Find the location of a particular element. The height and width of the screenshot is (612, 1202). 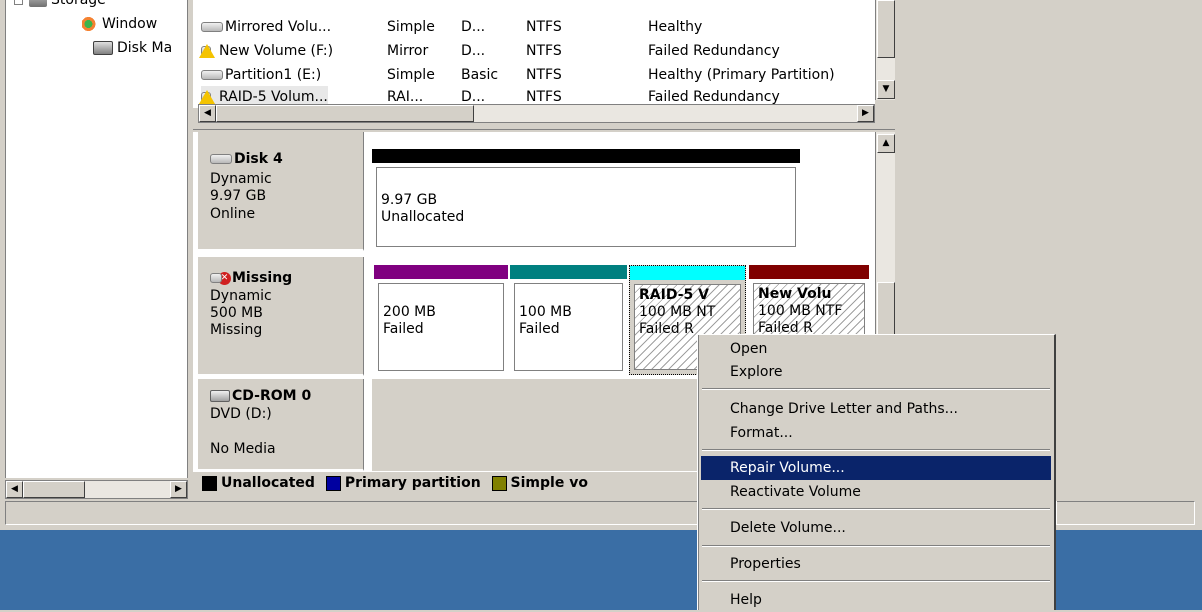

volume-name: New Volume (F:) is located at coordinates (276, 51).